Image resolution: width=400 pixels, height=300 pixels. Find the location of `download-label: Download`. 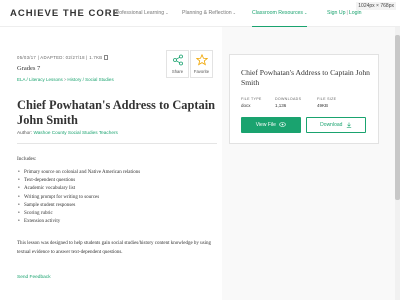

download-label: Download is located at coordinates (331, 125).